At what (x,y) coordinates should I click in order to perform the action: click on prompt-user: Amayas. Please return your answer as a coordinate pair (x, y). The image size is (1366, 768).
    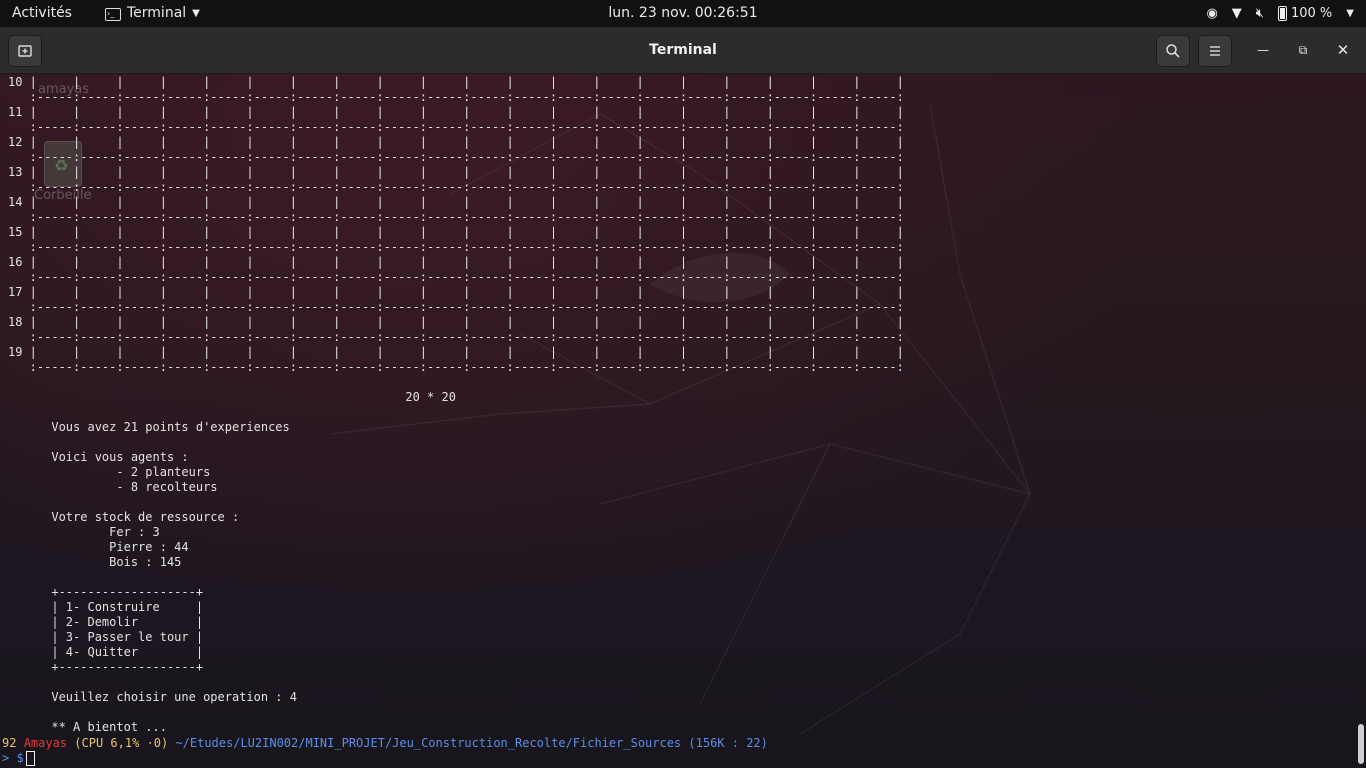
    Looking at the image, I should click on (45, 743).